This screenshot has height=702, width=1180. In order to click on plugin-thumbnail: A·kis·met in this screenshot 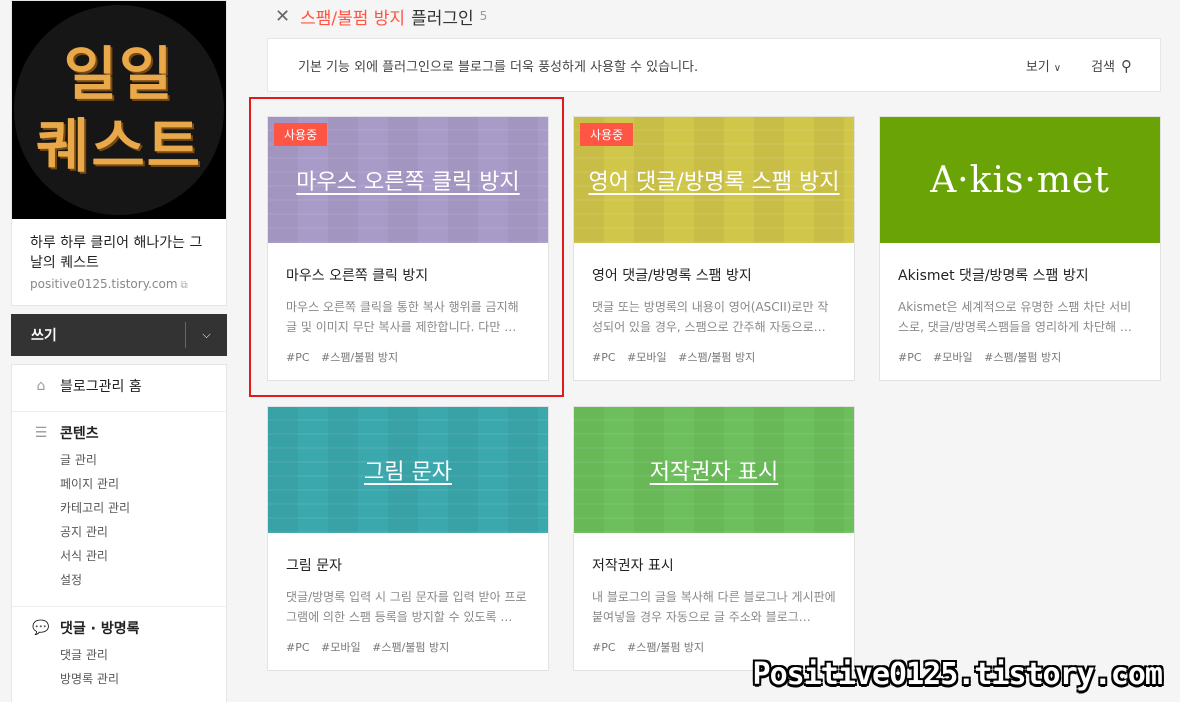, I will do `click(1020, 180)`.